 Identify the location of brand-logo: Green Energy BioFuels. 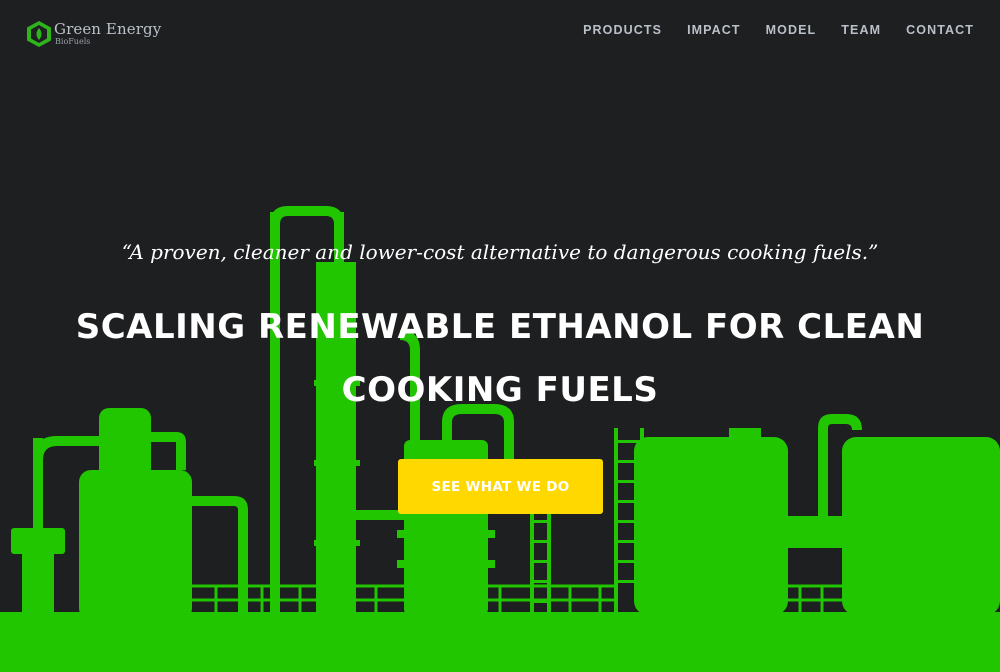
(93, 34).